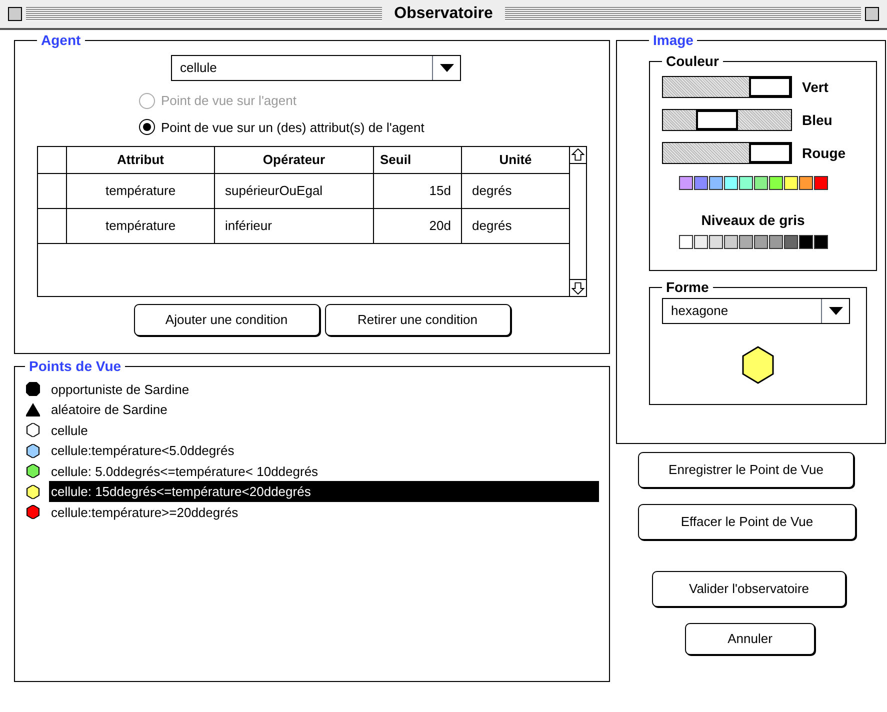 The height and width of the screenshot is (712, 887). What do you see at coordinates (753, 220) in the screenshot?
I see `shade-levels-title: Niveaux de gris` at bounding box center [753, 220].